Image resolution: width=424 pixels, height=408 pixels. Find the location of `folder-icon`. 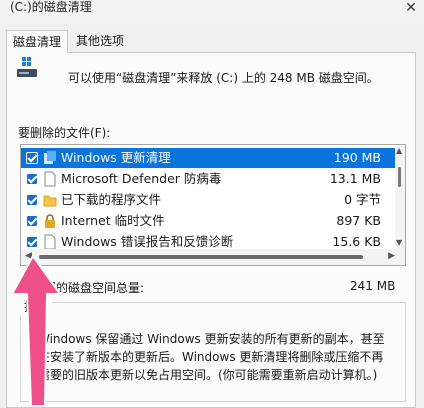

folder-icon is located at coordinates (50, 201).